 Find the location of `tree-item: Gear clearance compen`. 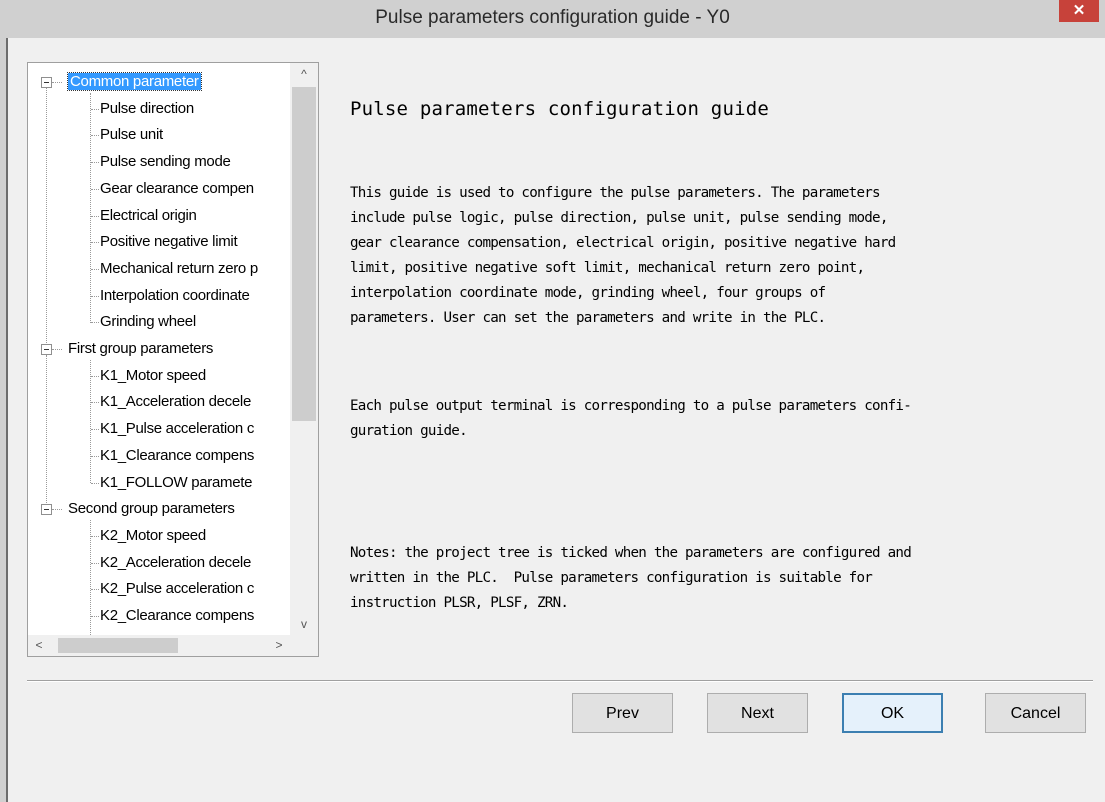

tree-item: Gear clearance compen is located at coordinates (177, 189).